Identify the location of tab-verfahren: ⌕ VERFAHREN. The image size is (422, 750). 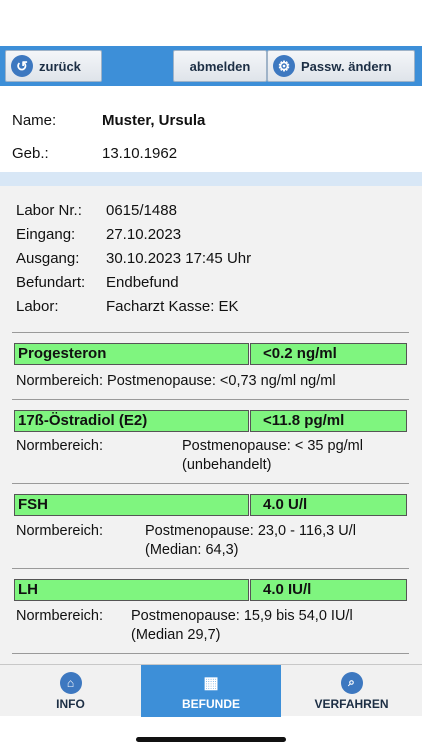
(351, 691).